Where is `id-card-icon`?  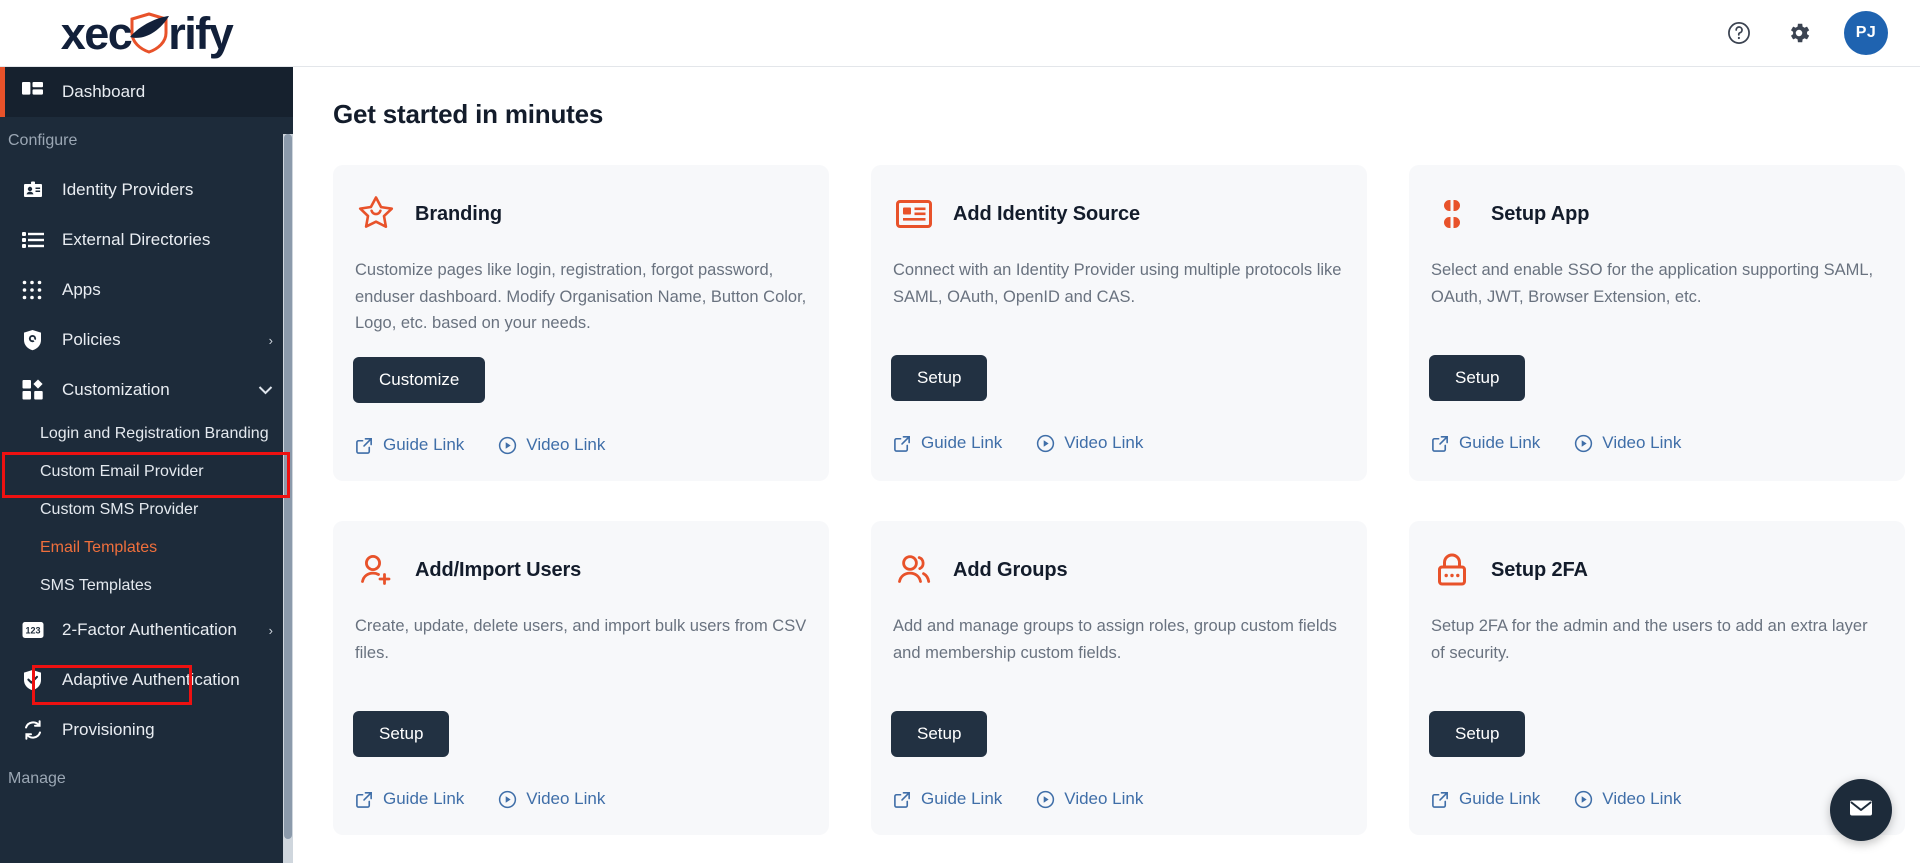
id-card-icon is located at coordinates (35, 190).